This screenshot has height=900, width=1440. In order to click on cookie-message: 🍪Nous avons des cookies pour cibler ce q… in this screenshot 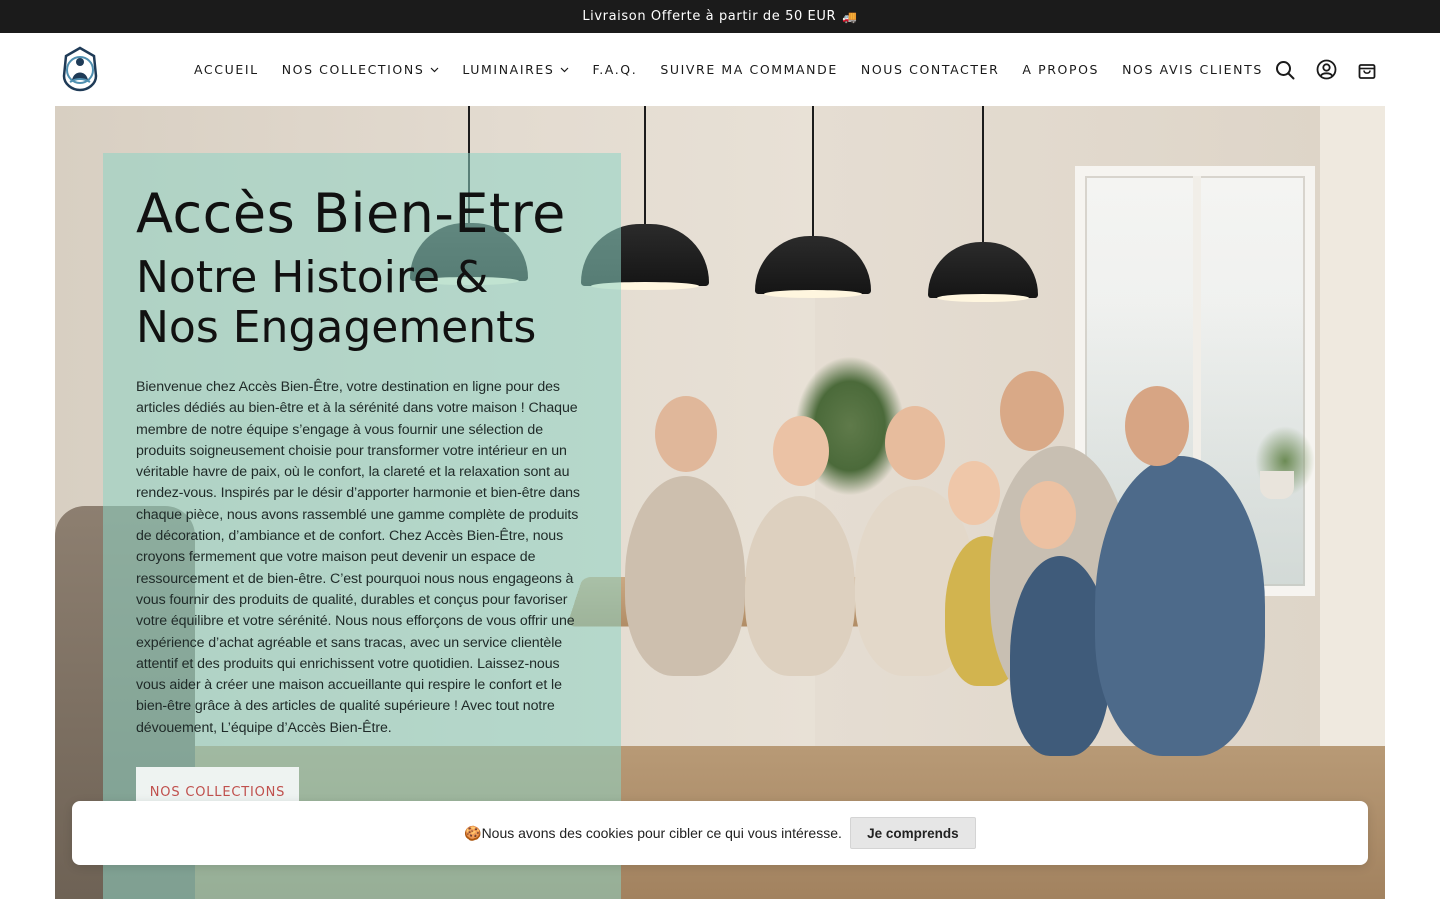, I will do `click(653, 833)`.